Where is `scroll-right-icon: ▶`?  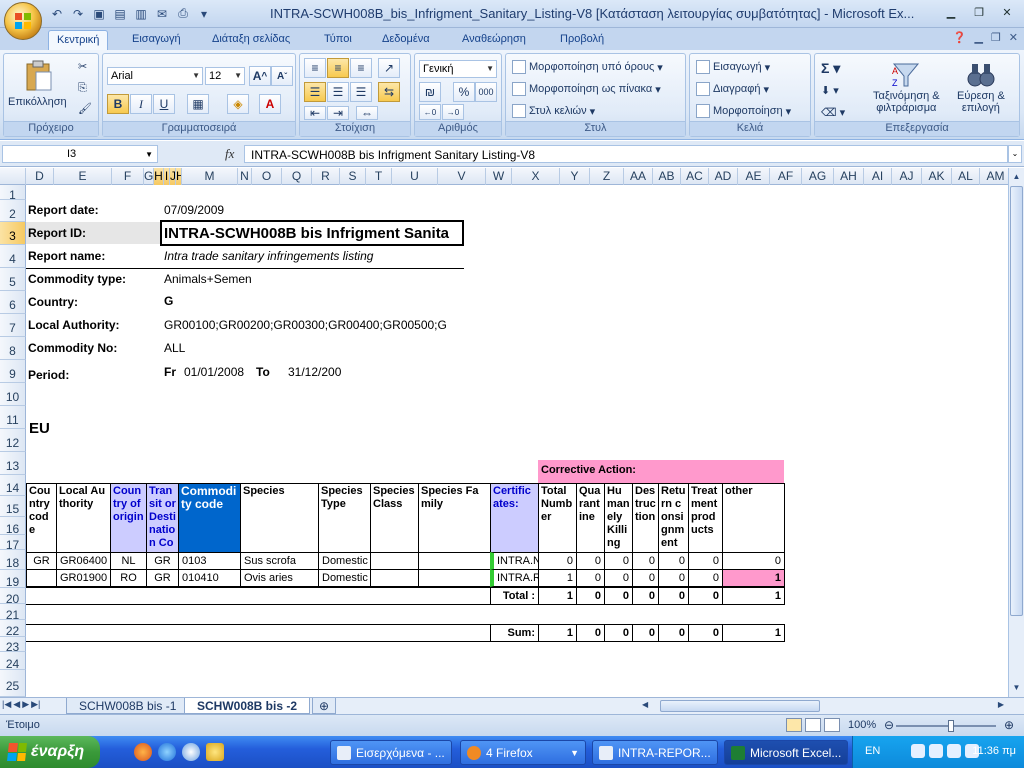
scroll-right-icon: ▶ is located at coordinates (1001, 704).